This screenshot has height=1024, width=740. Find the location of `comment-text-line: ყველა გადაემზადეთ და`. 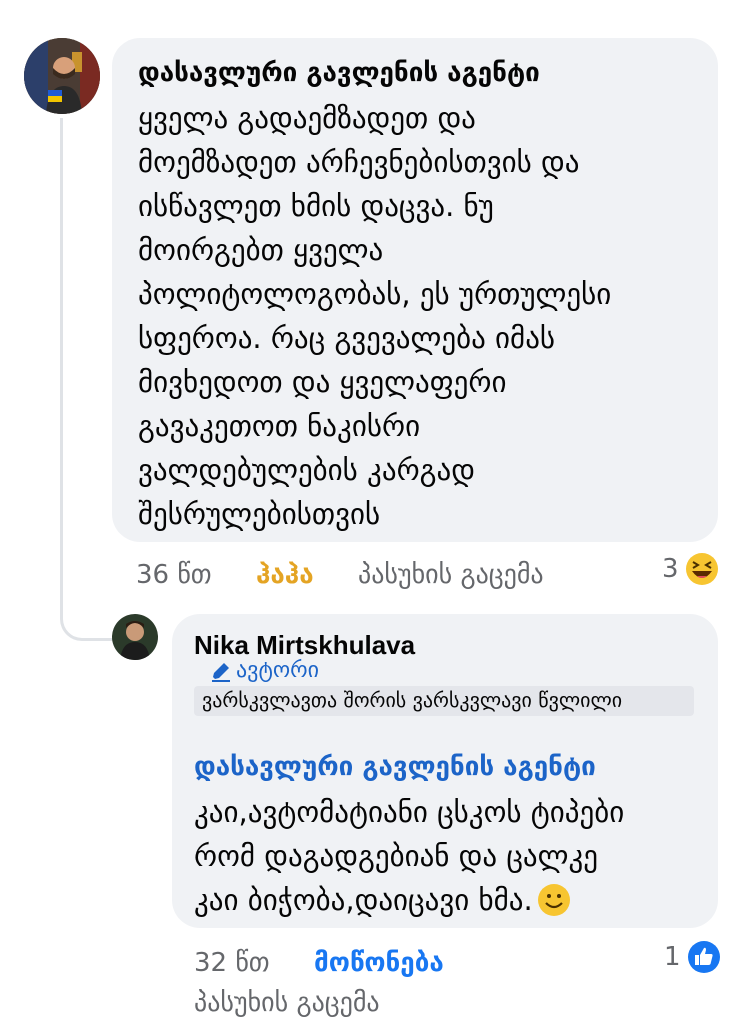

comment-text-line: ყველა გადაემზადეთ და is located at coordinates (307, 118).